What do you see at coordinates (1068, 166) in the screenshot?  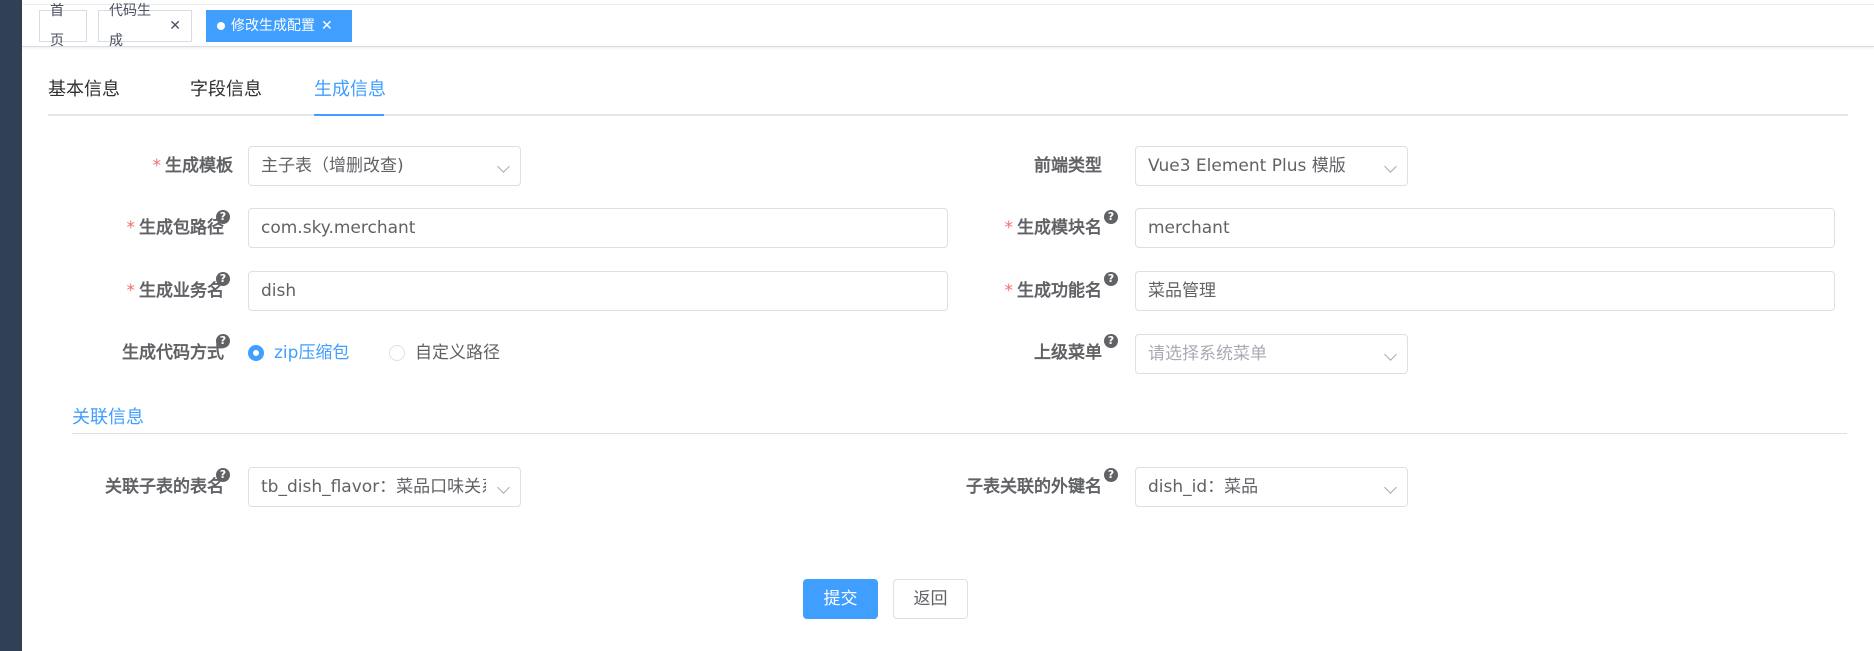 I see `frontend-type-label: 前端类型` at bounding box center [1068, 166].